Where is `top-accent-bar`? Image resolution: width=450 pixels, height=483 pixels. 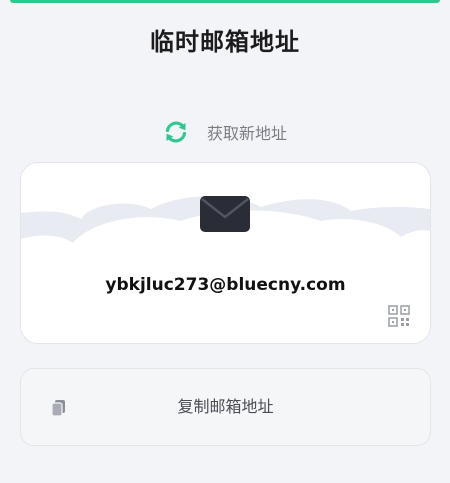
top-accent-bar is located at coordinates (225, 1).